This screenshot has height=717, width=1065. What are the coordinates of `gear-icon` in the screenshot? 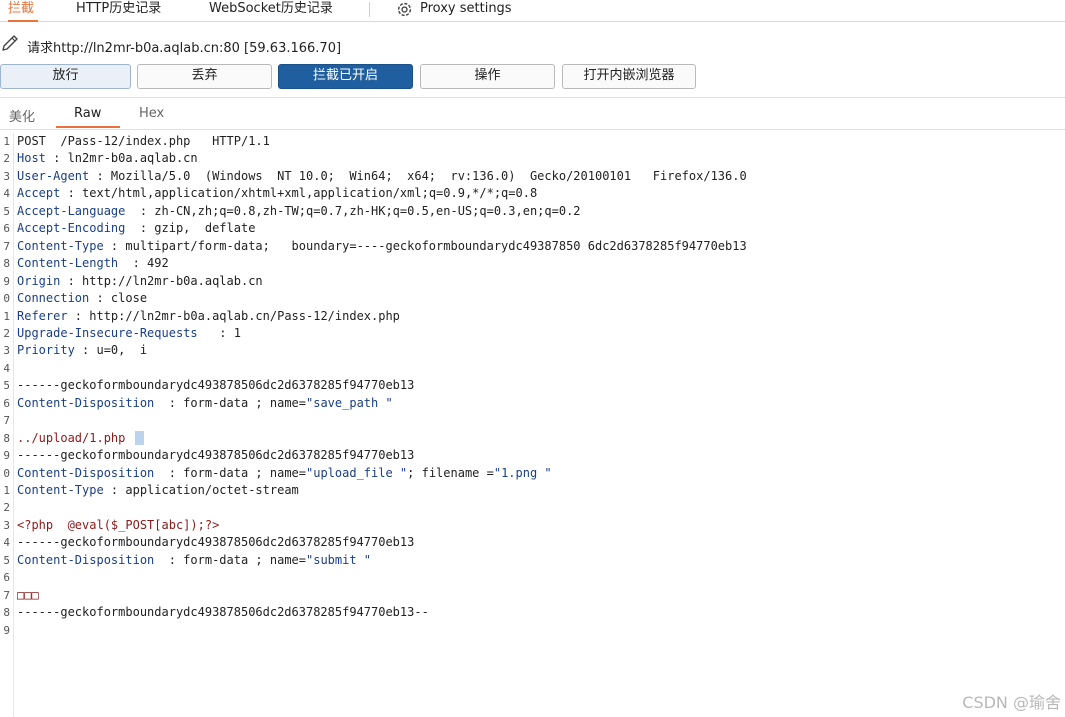 It's located at (404, 9).